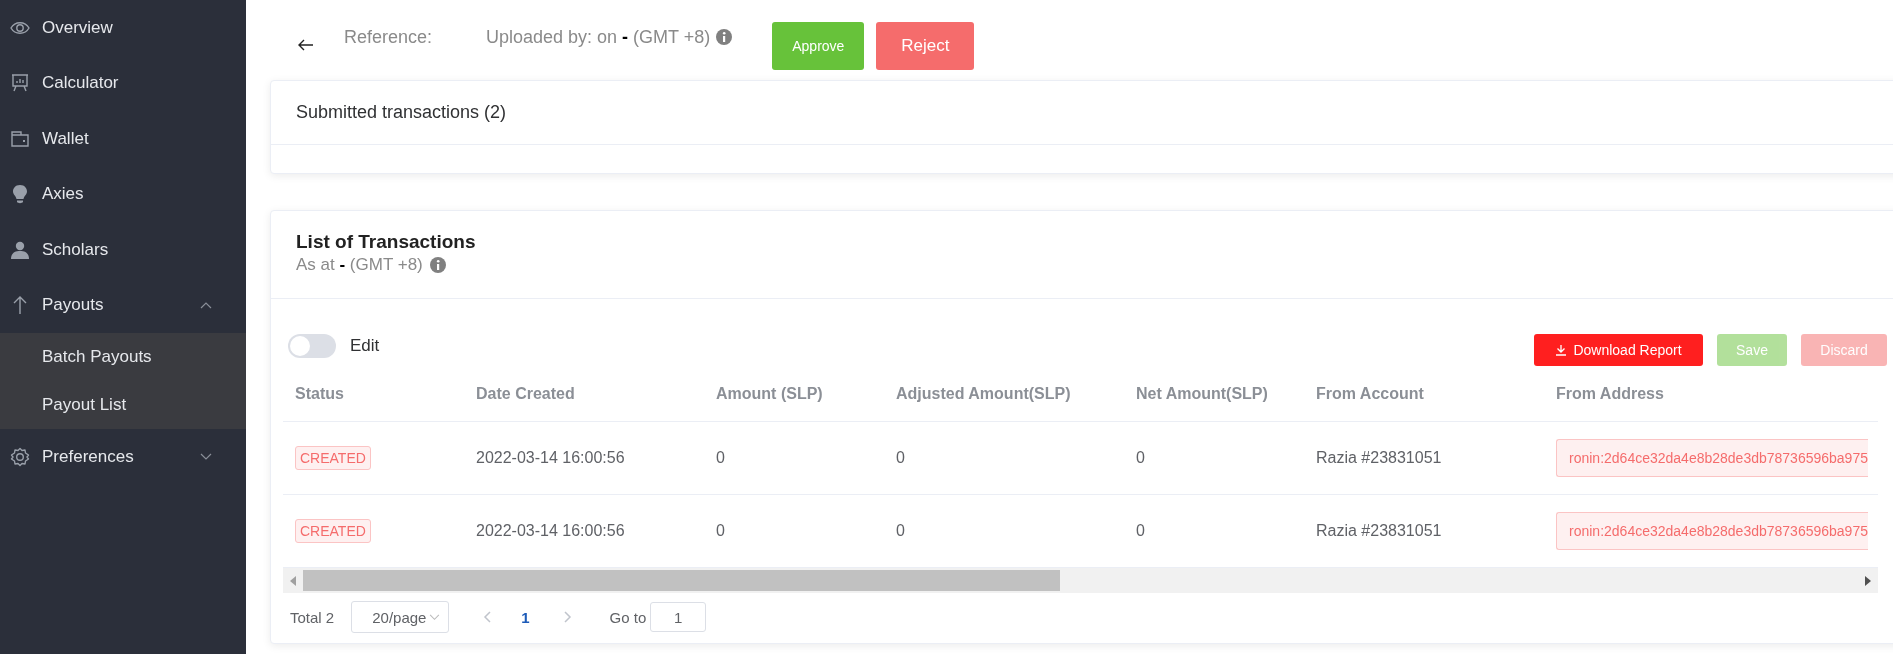 Image resolution: width=1893 pixels, height=654 pixels. What do you see at coordinates (123, 83) in the screenshot?
I see `sidebar-item: Calculator` at bounding box center [123, 83].